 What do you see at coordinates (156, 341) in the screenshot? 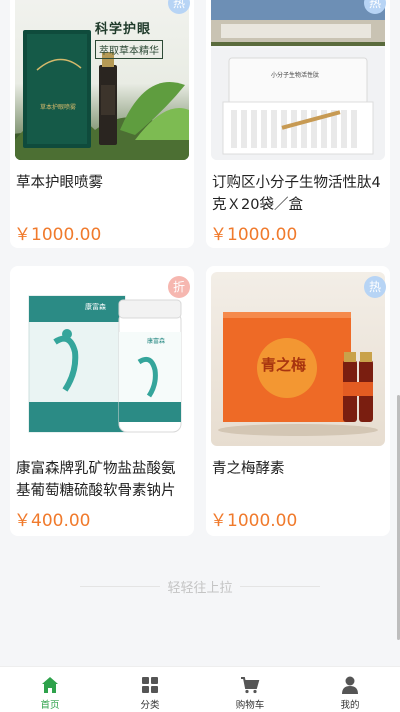
I see `image-bottle-label: 康富森` at bounding box center [156, 341].